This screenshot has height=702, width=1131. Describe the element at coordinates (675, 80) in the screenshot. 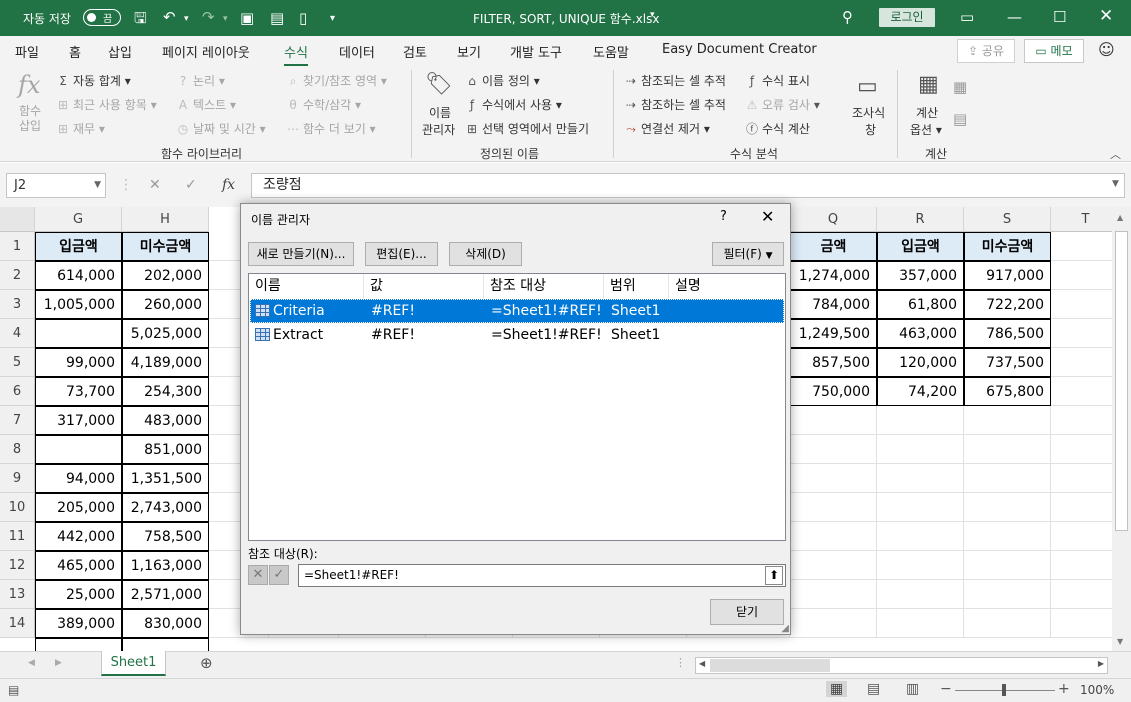

I see `trace-precedents-button: ⇢ 참조되는 셀 추적` at that location.